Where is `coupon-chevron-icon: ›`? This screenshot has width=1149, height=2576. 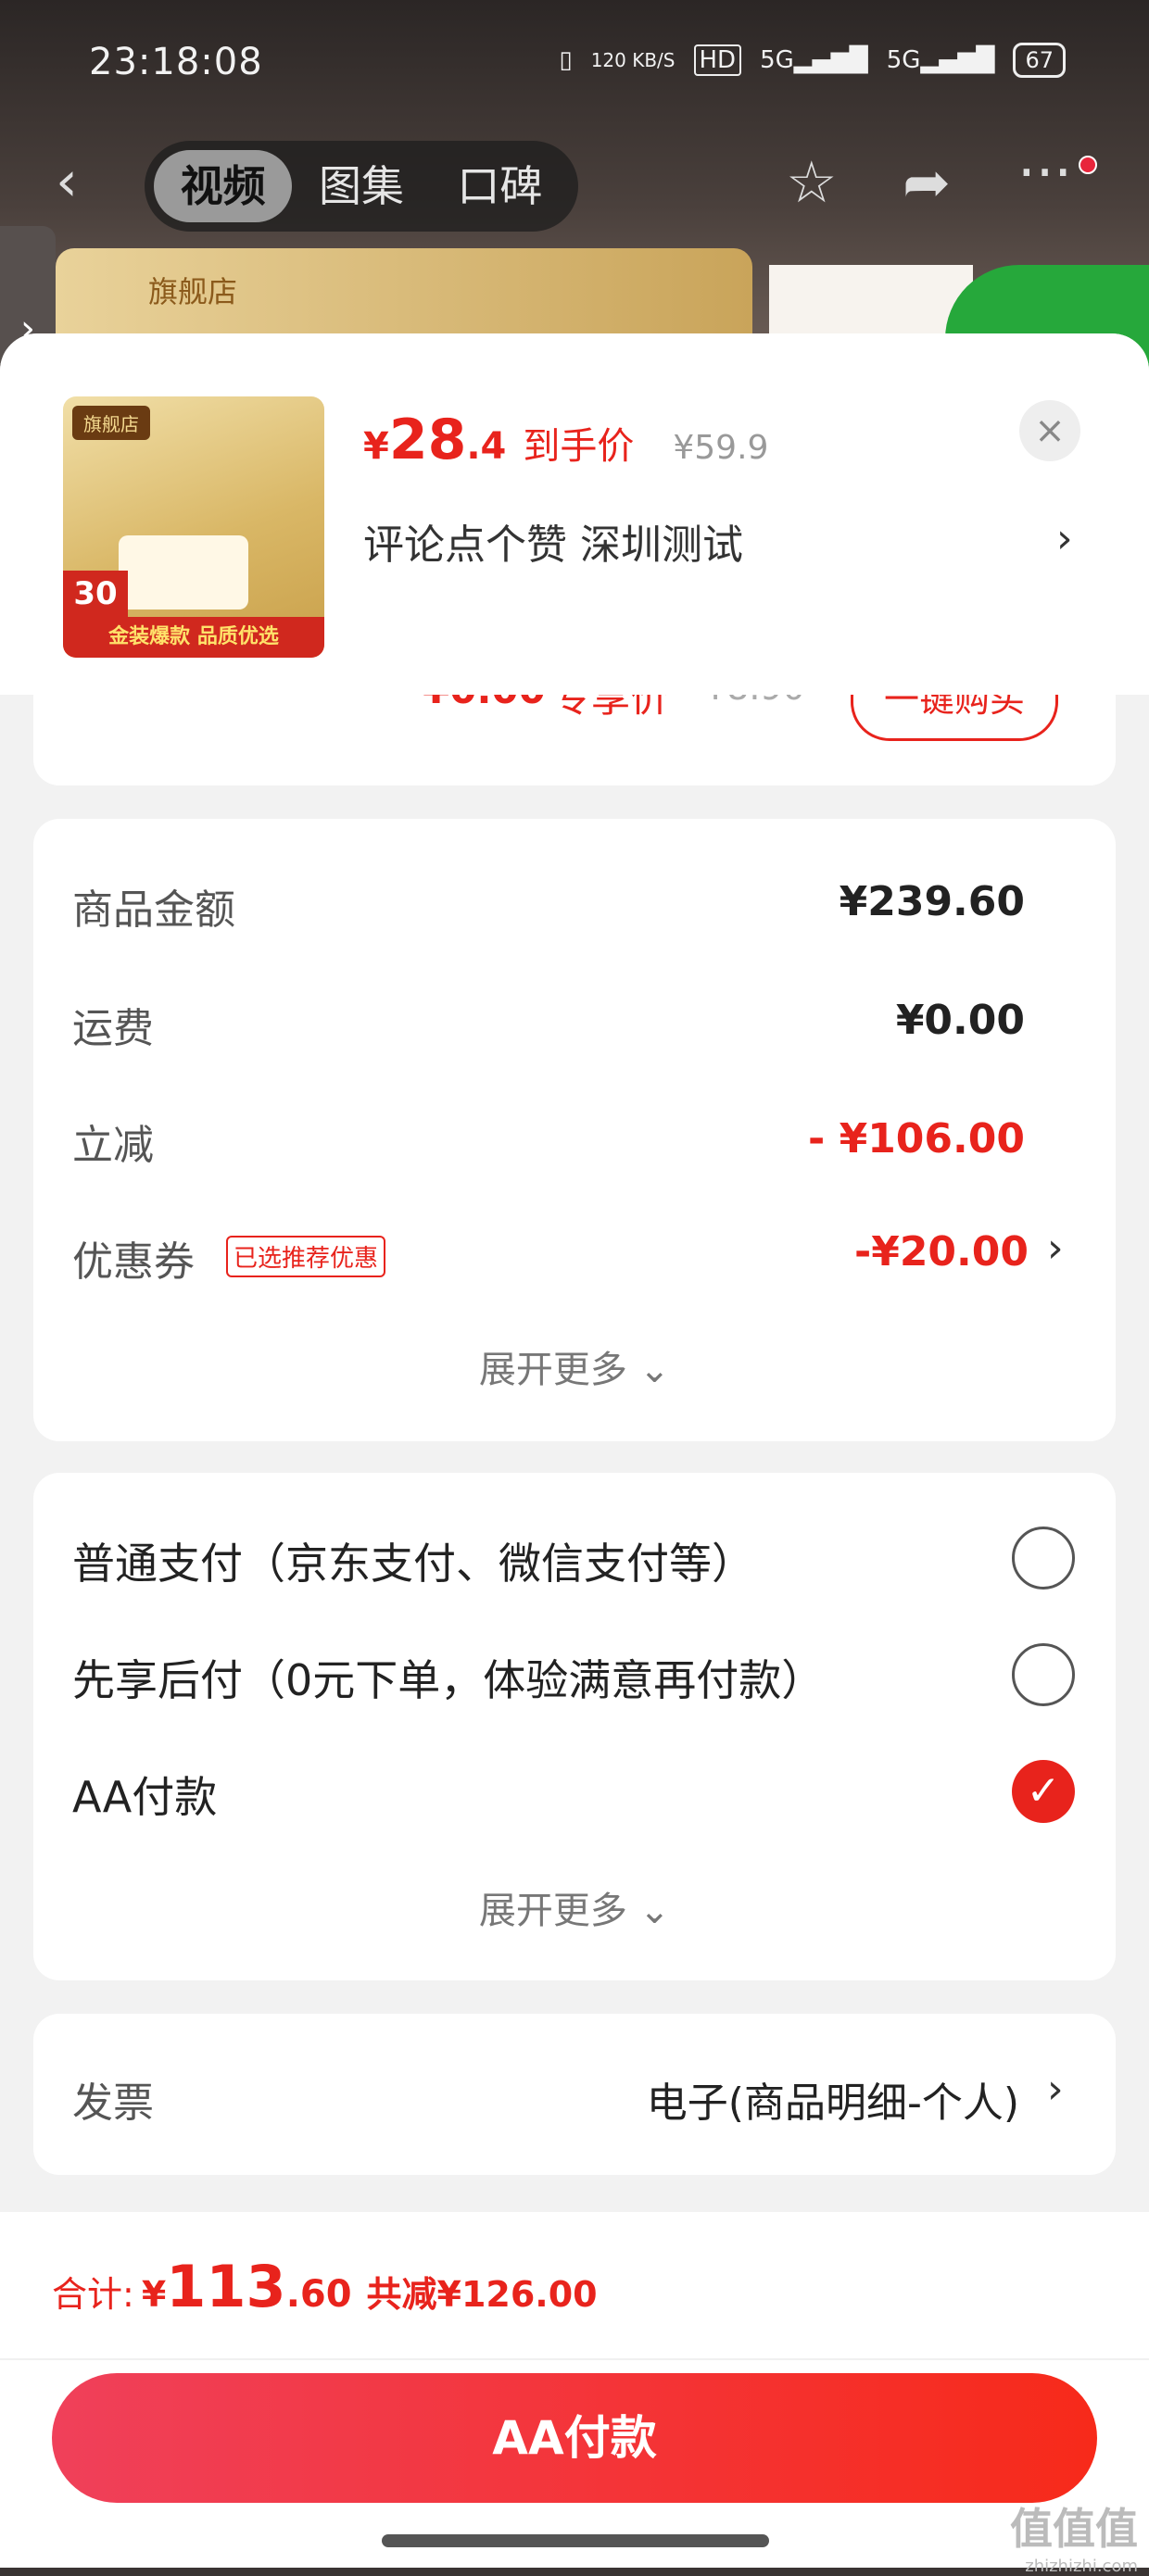 coupon-chevron-icon: › is located at coordinates (1055, 1248).